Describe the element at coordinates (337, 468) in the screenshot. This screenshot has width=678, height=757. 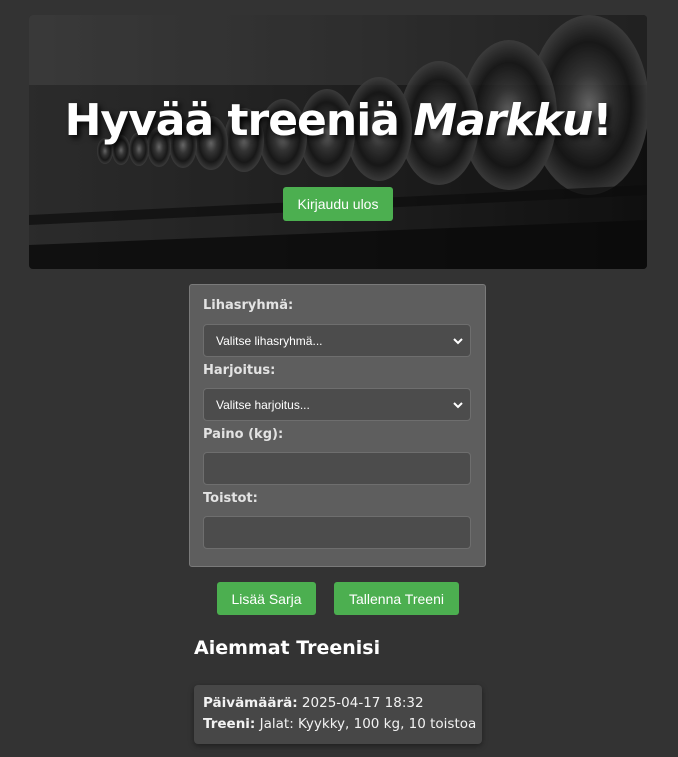
I see `weight-input` at that location.